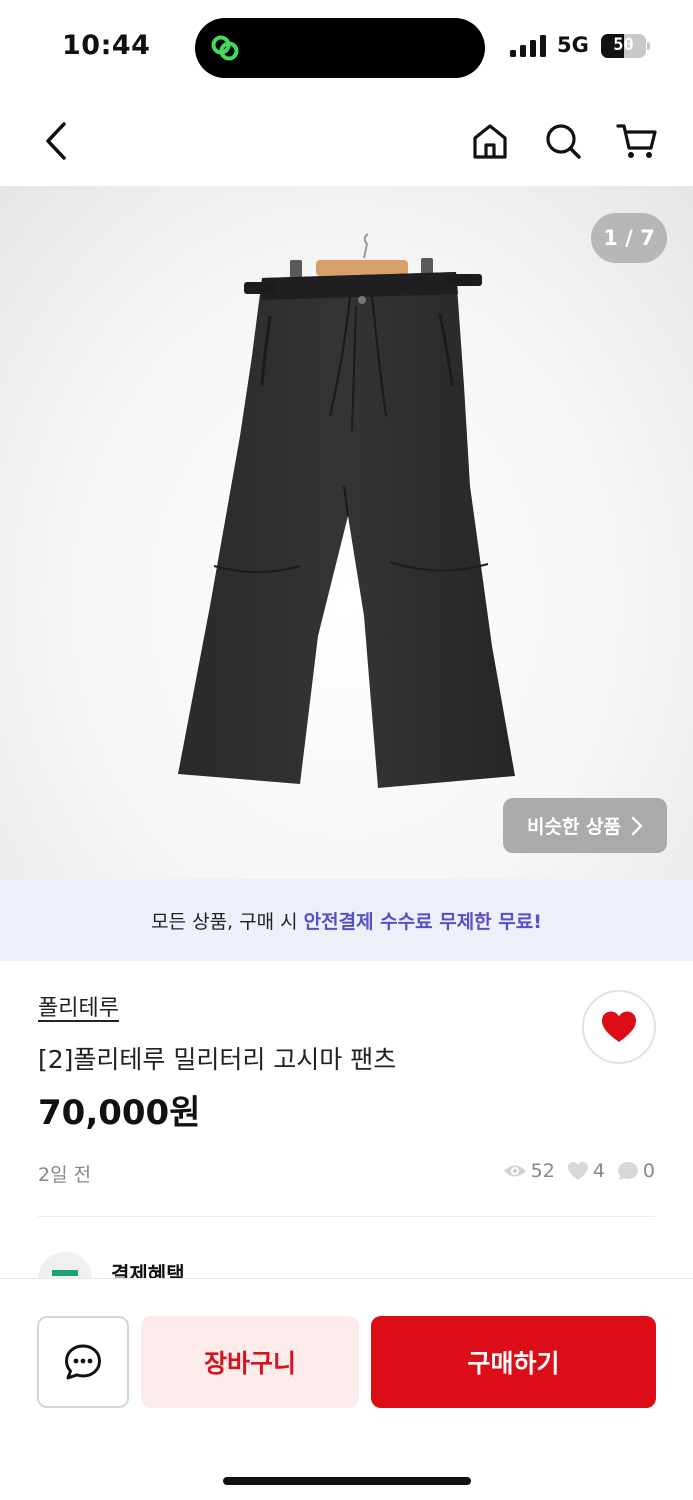 Image resolution: width=693 pixels, height=1500 pixels. I want to click on like-count: 4, so click(586, 1171).